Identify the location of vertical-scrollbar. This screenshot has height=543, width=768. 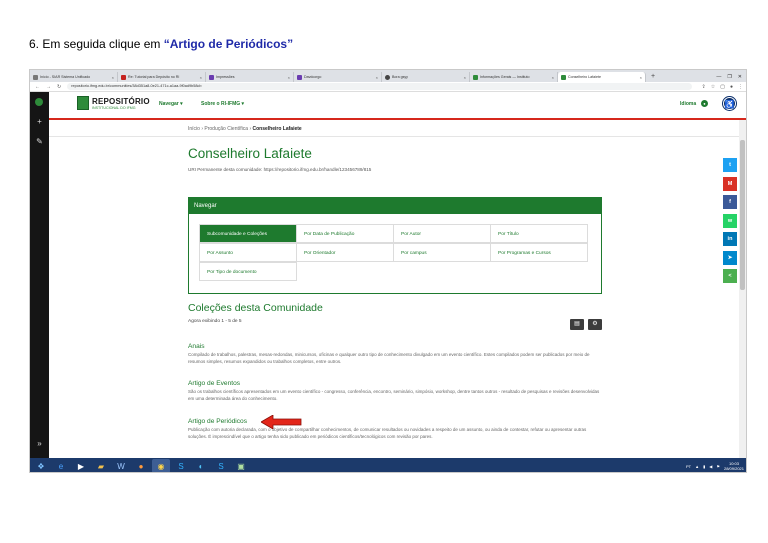
(742, 289).